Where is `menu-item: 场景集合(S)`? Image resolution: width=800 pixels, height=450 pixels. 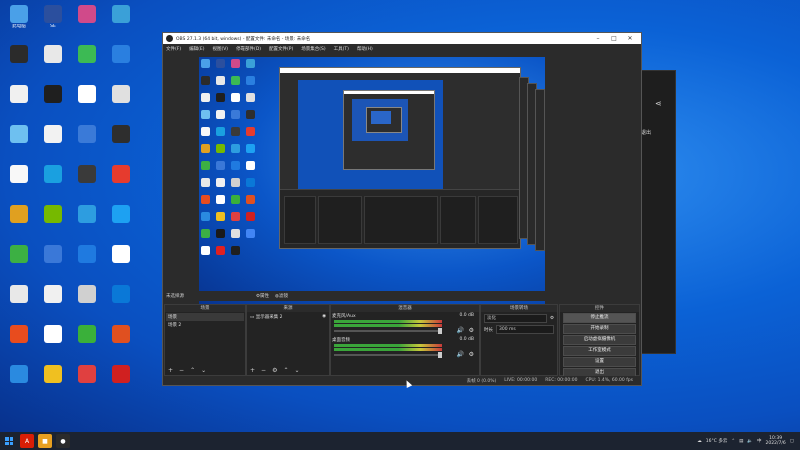
menu-item: 场景集合(S) is located at coordinates (313, 49).